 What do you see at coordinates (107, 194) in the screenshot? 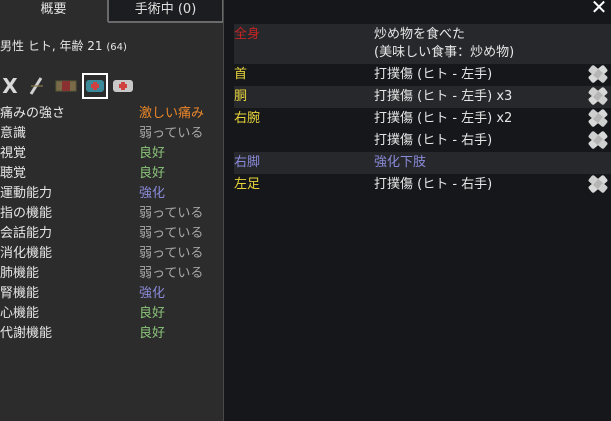
I see `capacity-row: 運動能力 強化` at bounding box center [107, 194].